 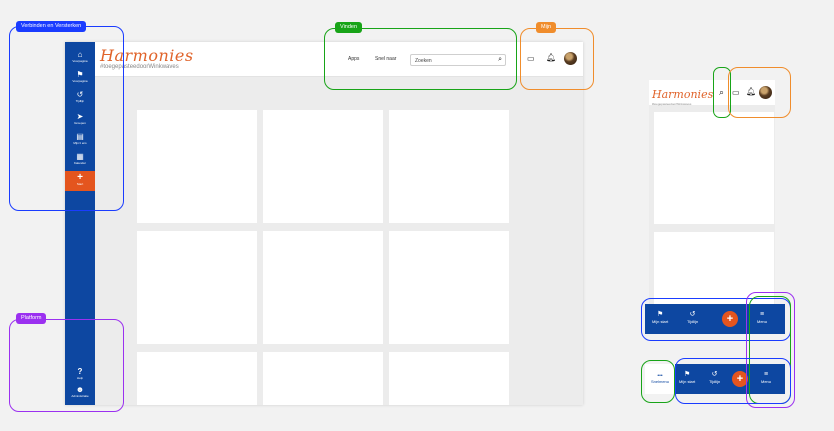 I want to click on sidebar-item-label: Administratie, so click(x=80, y=396).